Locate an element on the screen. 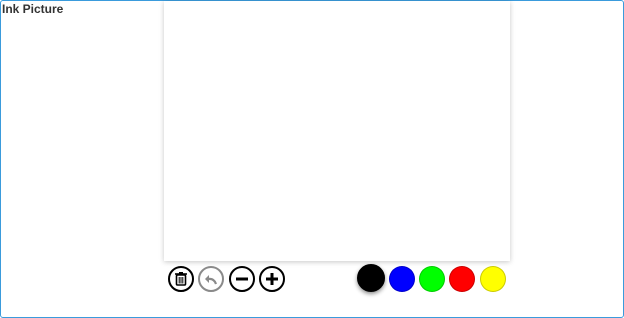  plus-icon is located at coordinates (272, 279).